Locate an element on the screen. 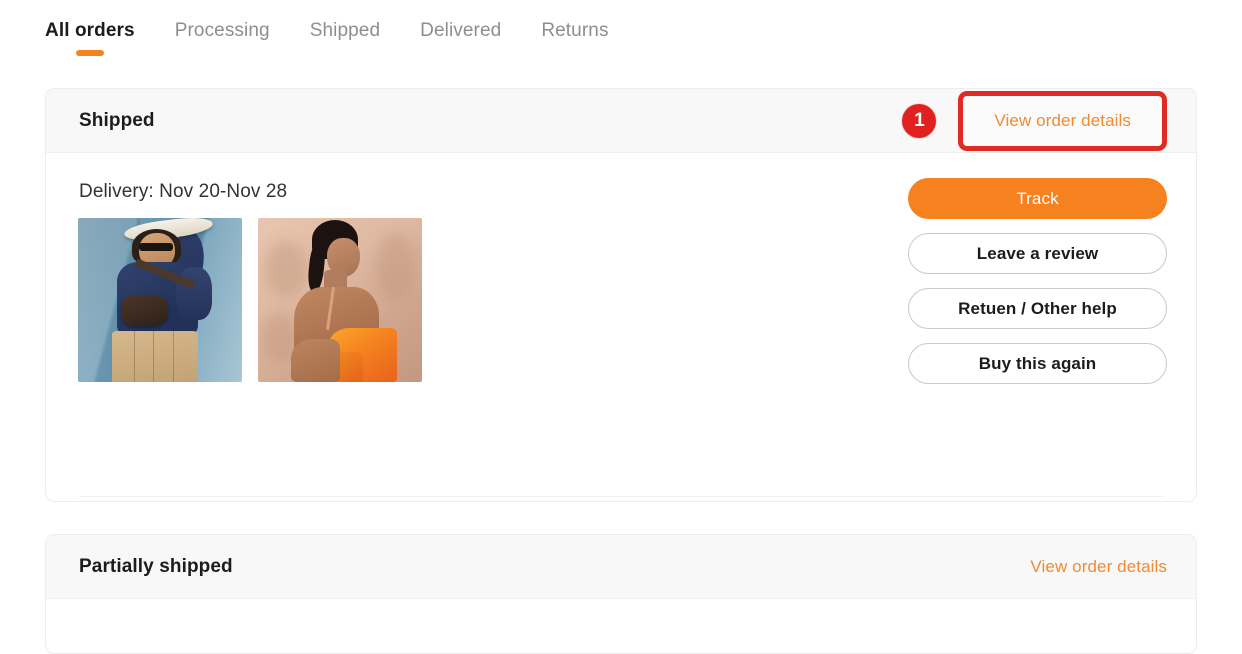  tab-delivered-label: Delivered is located at coordinates (461, 30).